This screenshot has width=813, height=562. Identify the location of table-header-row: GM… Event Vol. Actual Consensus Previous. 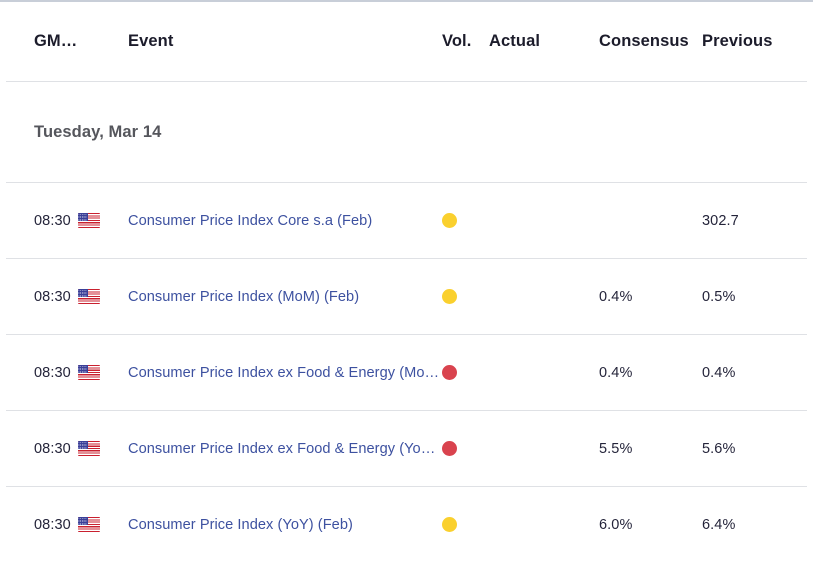
(406, 41).